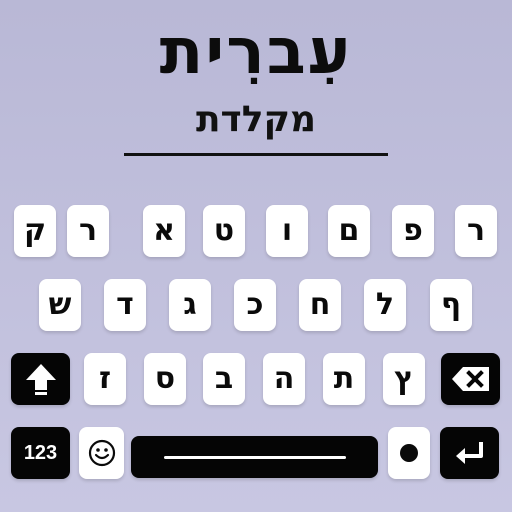 The width and height of the screenshot is (512, 512). I want to click on key-tet: ט, so click(224, 231).